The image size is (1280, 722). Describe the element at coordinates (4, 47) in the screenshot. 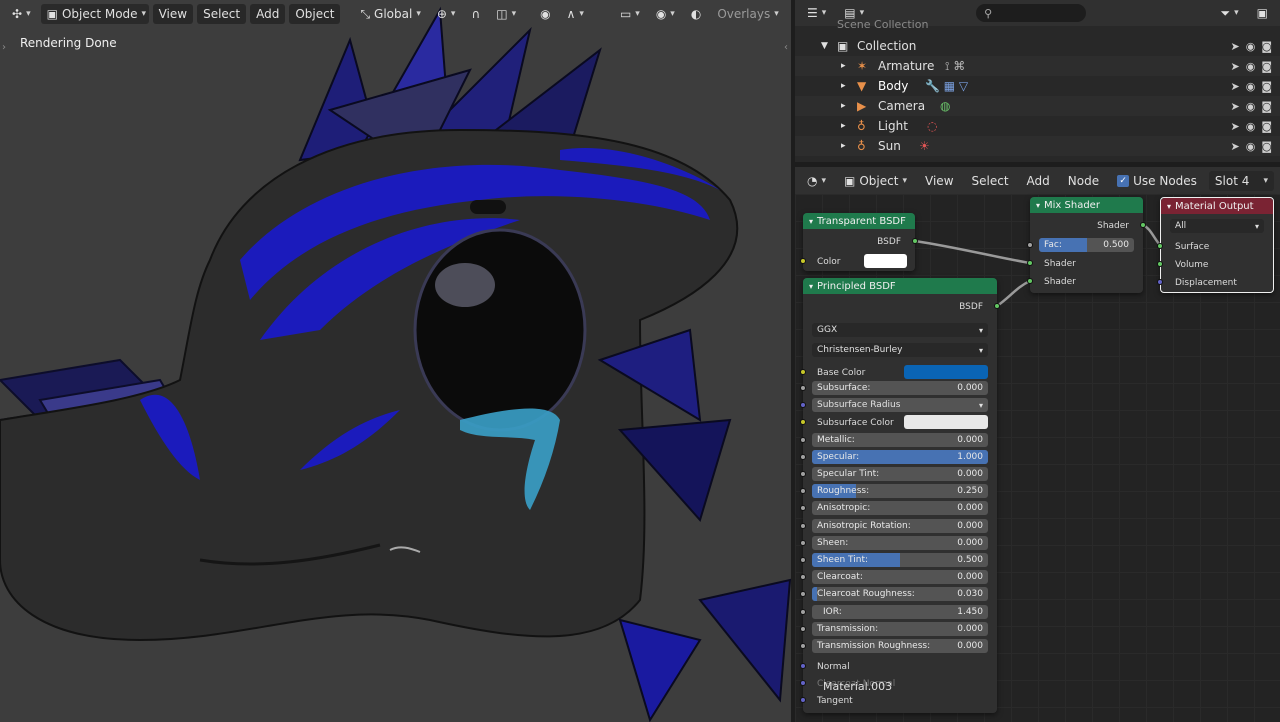

I see `toolbar-expand-icon: ›` at that location.